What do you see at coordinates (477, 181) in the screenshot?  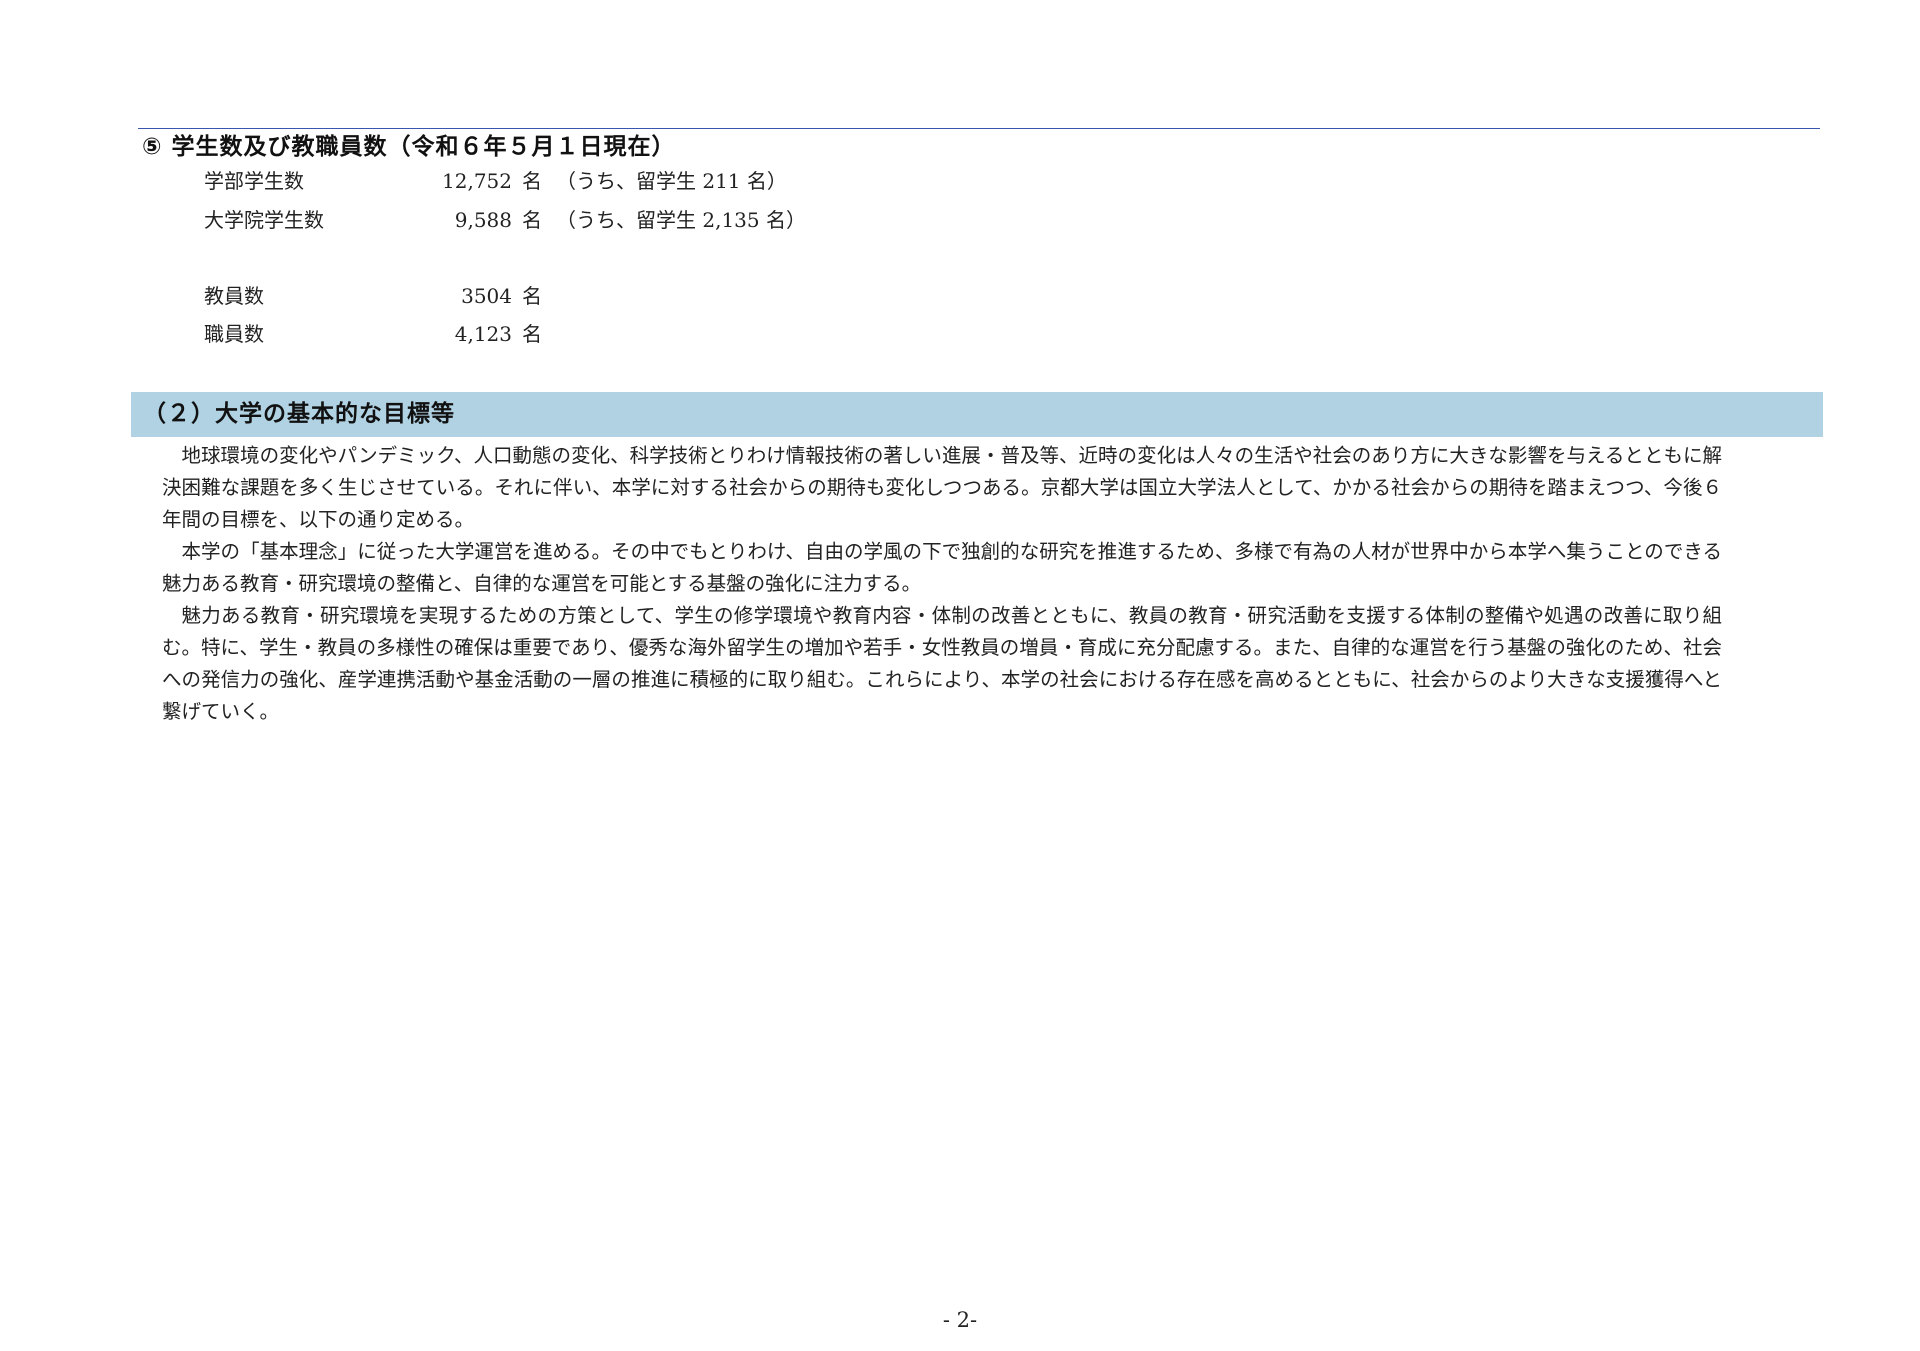 I see `stat-count: 12,752` at bounding box center [477, 181].